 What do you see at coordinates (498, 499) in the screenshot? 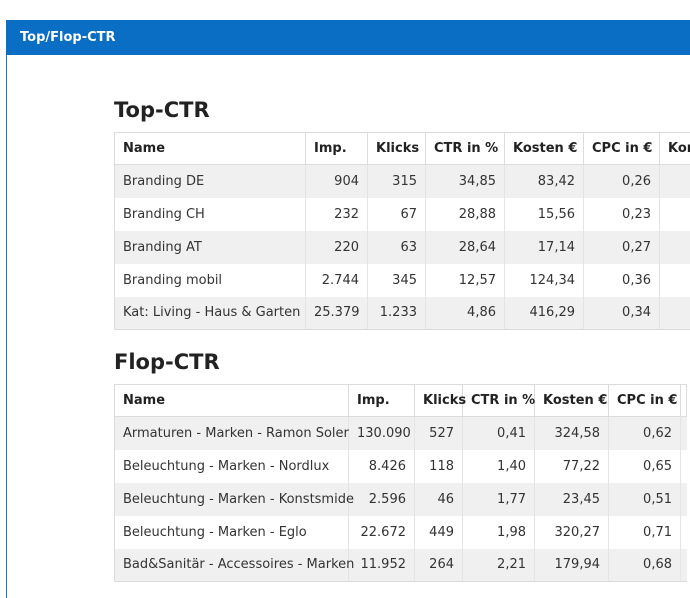
I see `cell-ctr: 1,77` at bounding box center [498, 499].